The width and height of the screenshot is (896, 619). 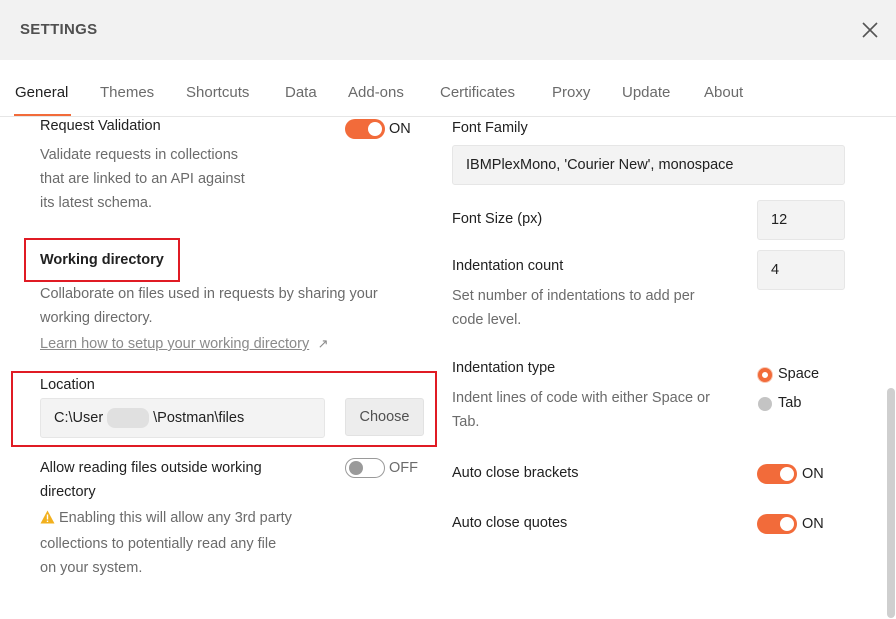 I want to click on label-line: Allow reading files outside working, so click(x=151, y=468).